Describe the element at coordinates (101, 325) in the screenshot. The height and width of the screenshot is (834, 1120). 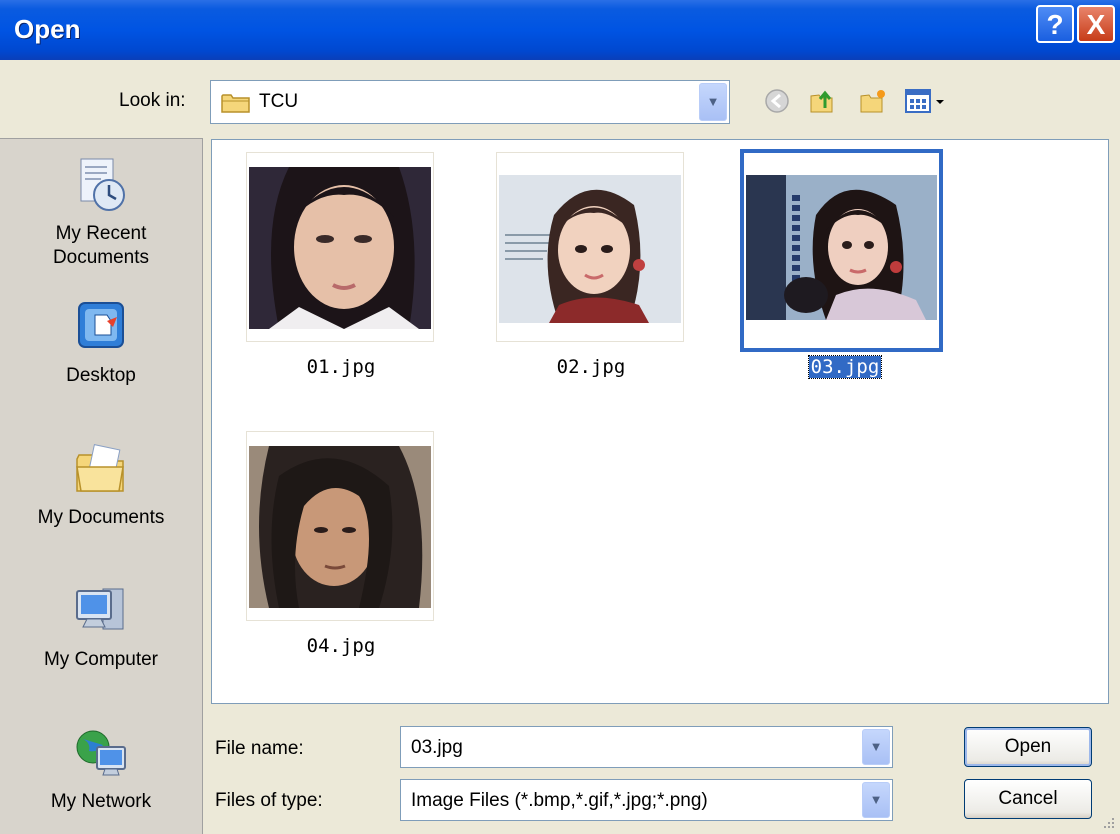
I see `desktop-icon` at that location.